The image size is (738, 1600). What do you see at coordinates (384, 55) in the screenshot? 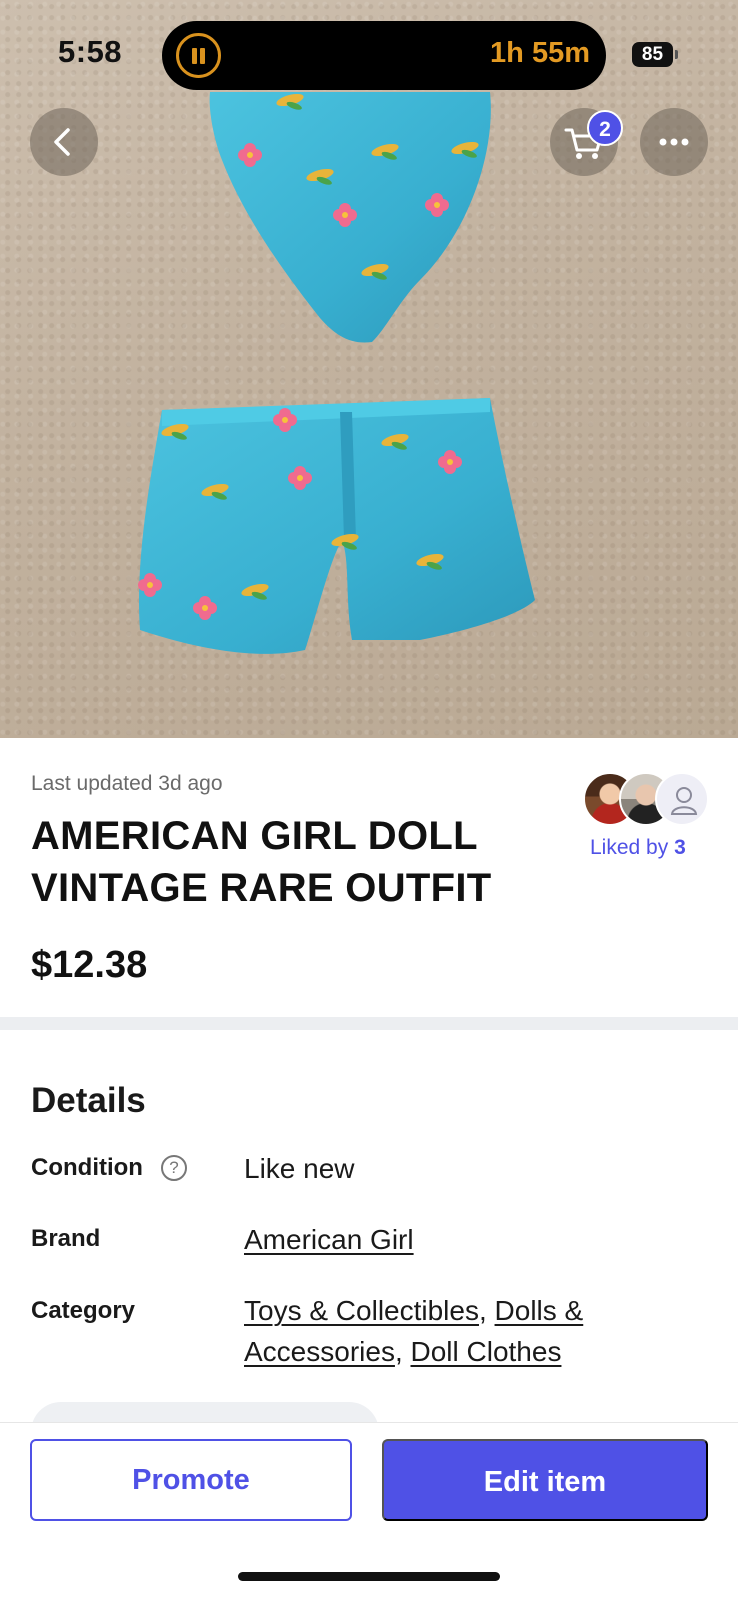
I see `dynamic-island: 1h 55m` at bounding box center [384, 55].